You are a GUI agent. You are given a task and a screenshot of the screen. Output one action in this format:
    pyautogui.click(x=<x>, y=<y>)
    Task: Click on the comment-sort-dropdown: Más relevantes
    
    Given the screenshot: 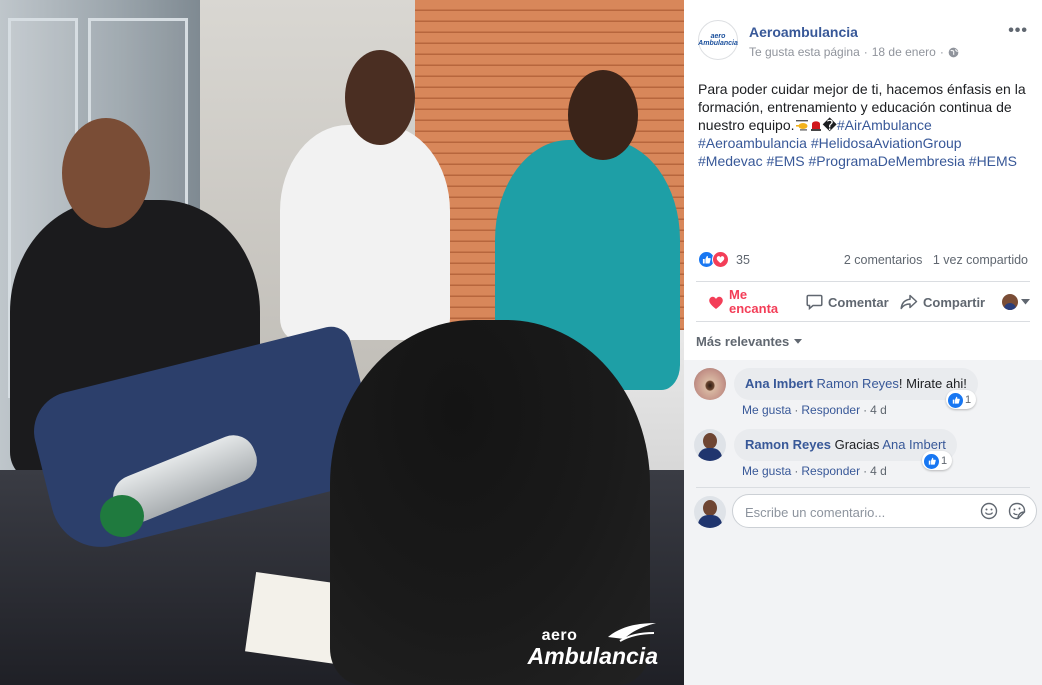 What is the action you would take?
    pyautogui.click(x=749, y=341)
    